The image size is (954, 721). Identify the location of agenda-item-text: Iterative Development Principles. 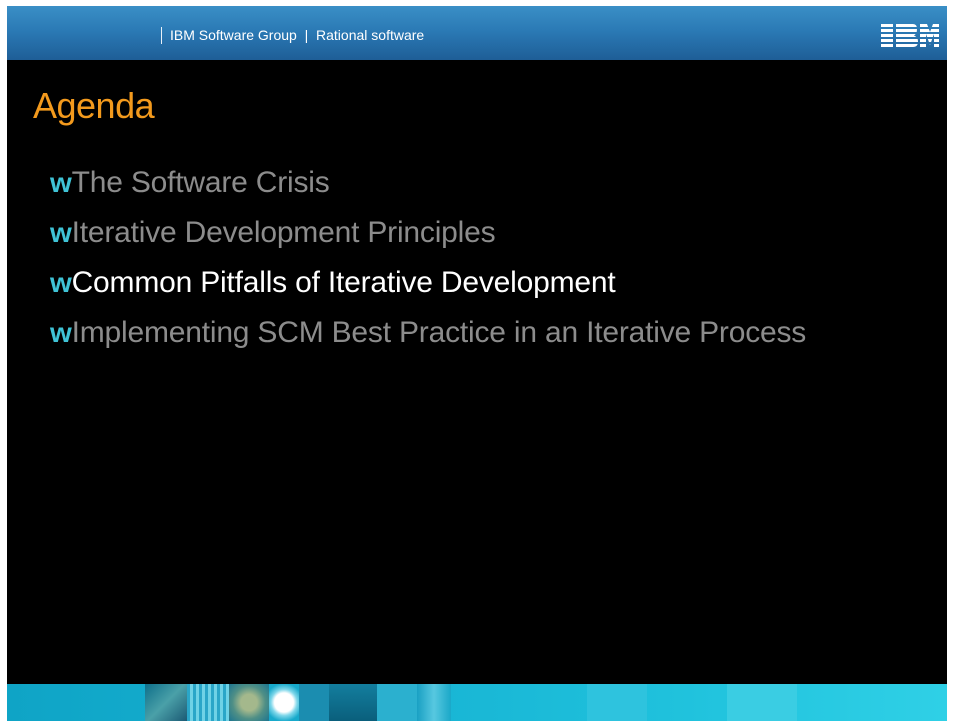
(283, 232).